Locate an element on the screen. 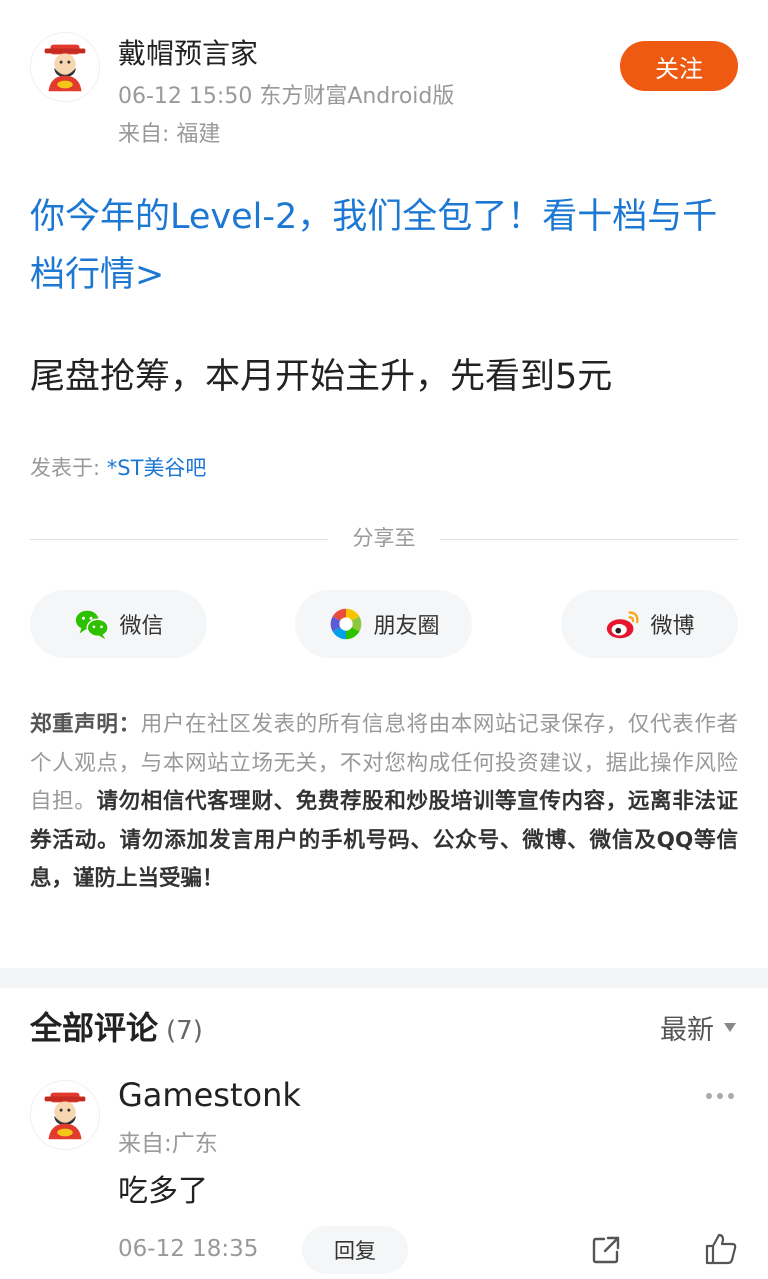  comment-text: 吃多了 is located at coordinates (163, 1191).